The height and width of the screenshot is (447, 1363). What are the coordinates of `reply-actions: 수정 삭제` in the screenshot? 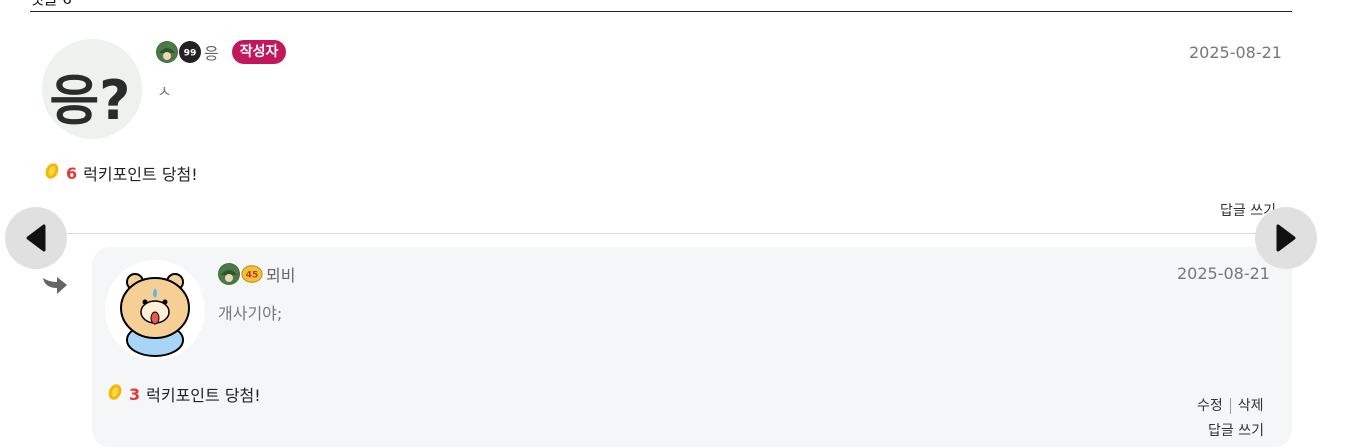 It's located at (1230, 405).